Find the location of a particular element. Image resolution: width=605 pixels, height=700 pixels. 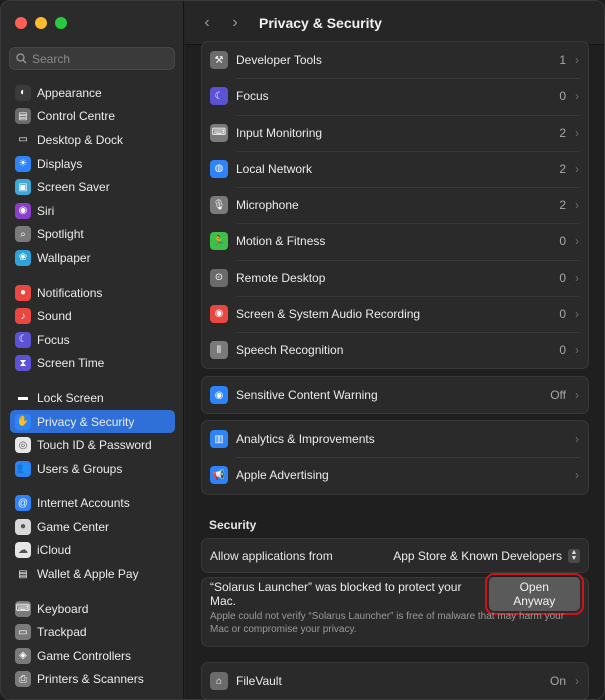

sidebar-item-icloud: ☁ iCloud is located at coordinates (92, 551).